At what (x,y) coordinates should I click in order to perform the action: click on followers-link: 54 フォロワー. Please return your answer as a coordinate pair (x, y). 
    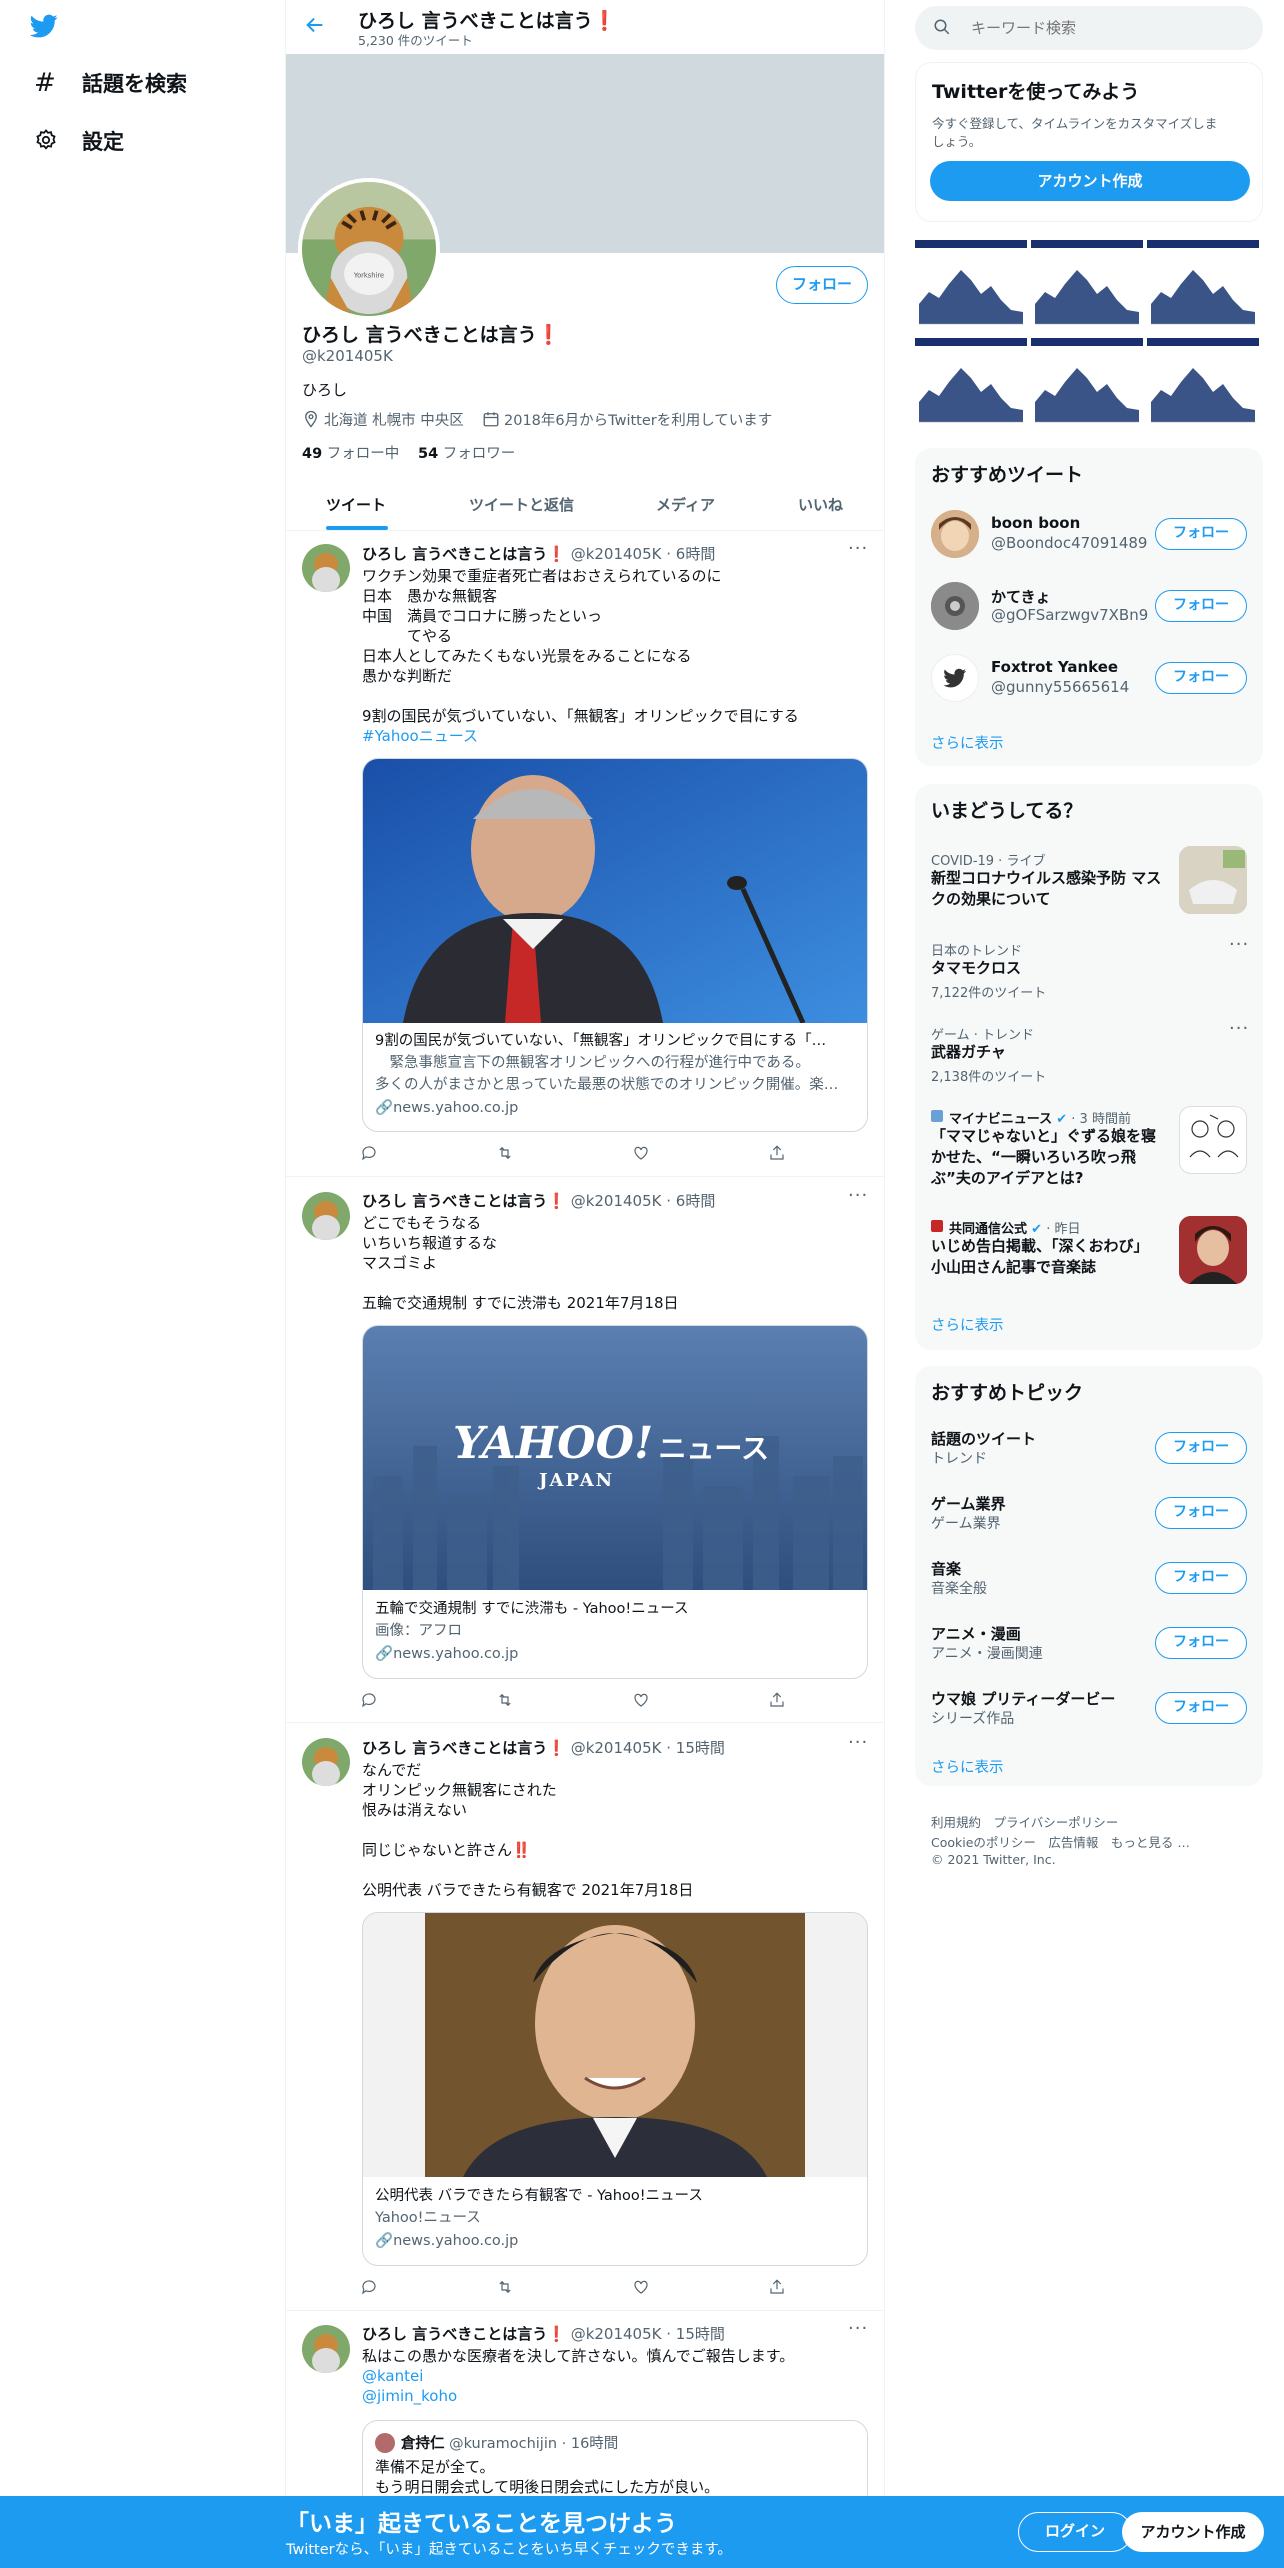
    Looking at the image, I should click on (466, 452).